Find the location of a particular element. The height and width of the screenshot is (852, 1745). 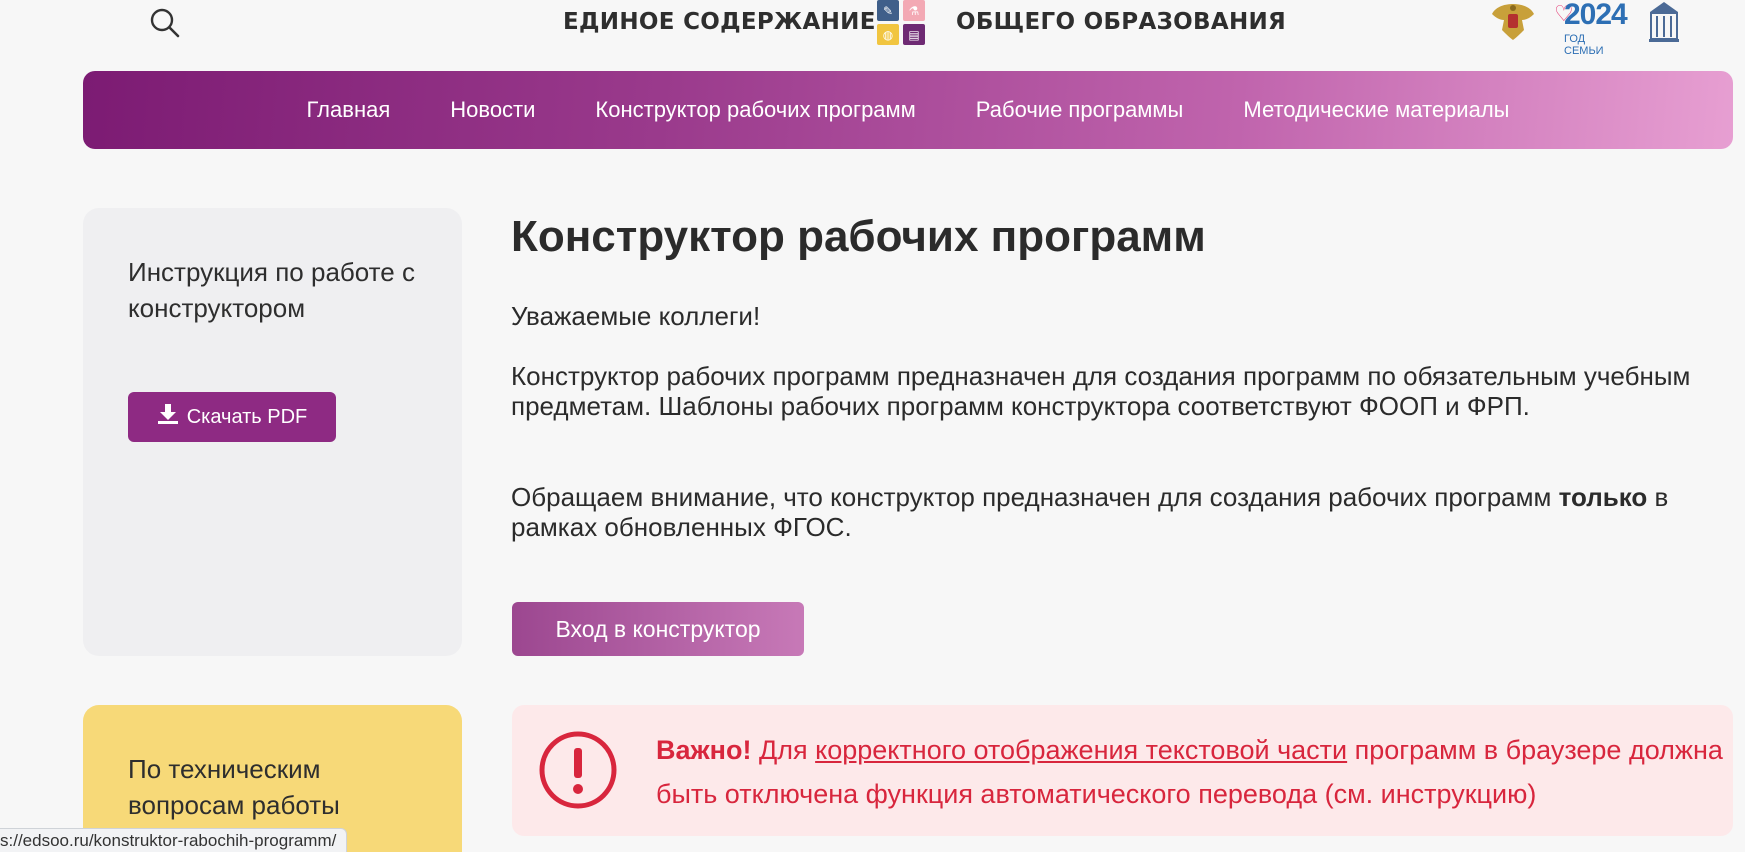

family-year-number: 2024 is located at coordinates (1596, 15).